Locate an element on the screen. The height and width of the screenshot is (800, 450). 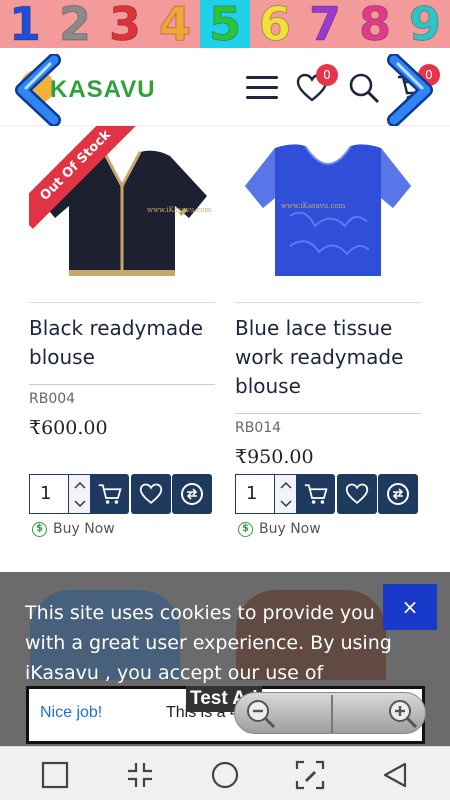
screenshot-edit-icon is located at coordinates (310, 775).